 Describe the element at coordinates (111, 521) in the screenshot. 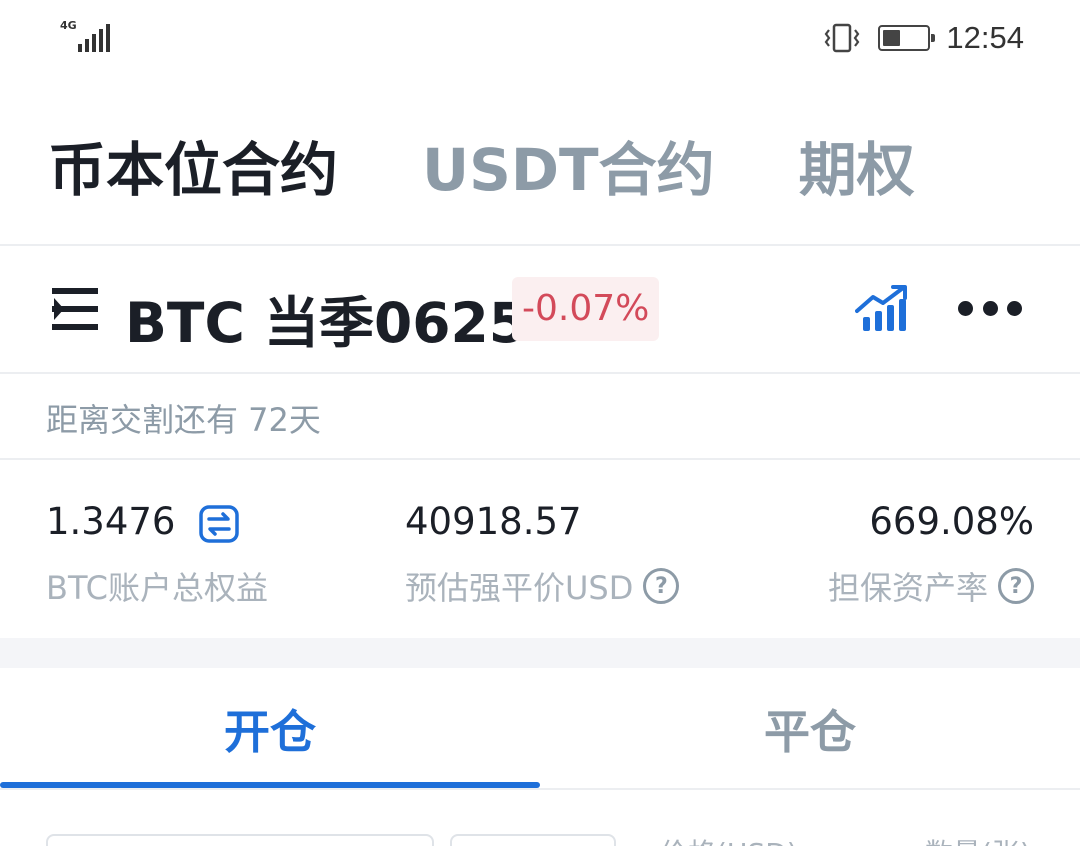

I see `equity-value-text: 1.3476` at that location.